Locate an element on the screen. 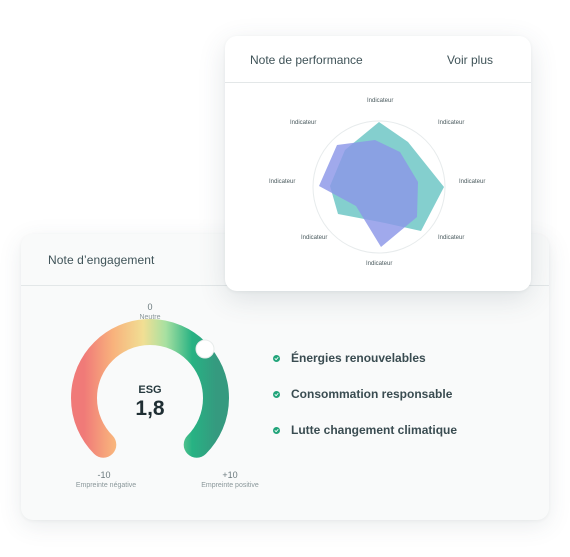 The height and width of the screenshot is (557, 570). performance-card-header: Note de performance Voir plus is located at coordinates (378, 59).